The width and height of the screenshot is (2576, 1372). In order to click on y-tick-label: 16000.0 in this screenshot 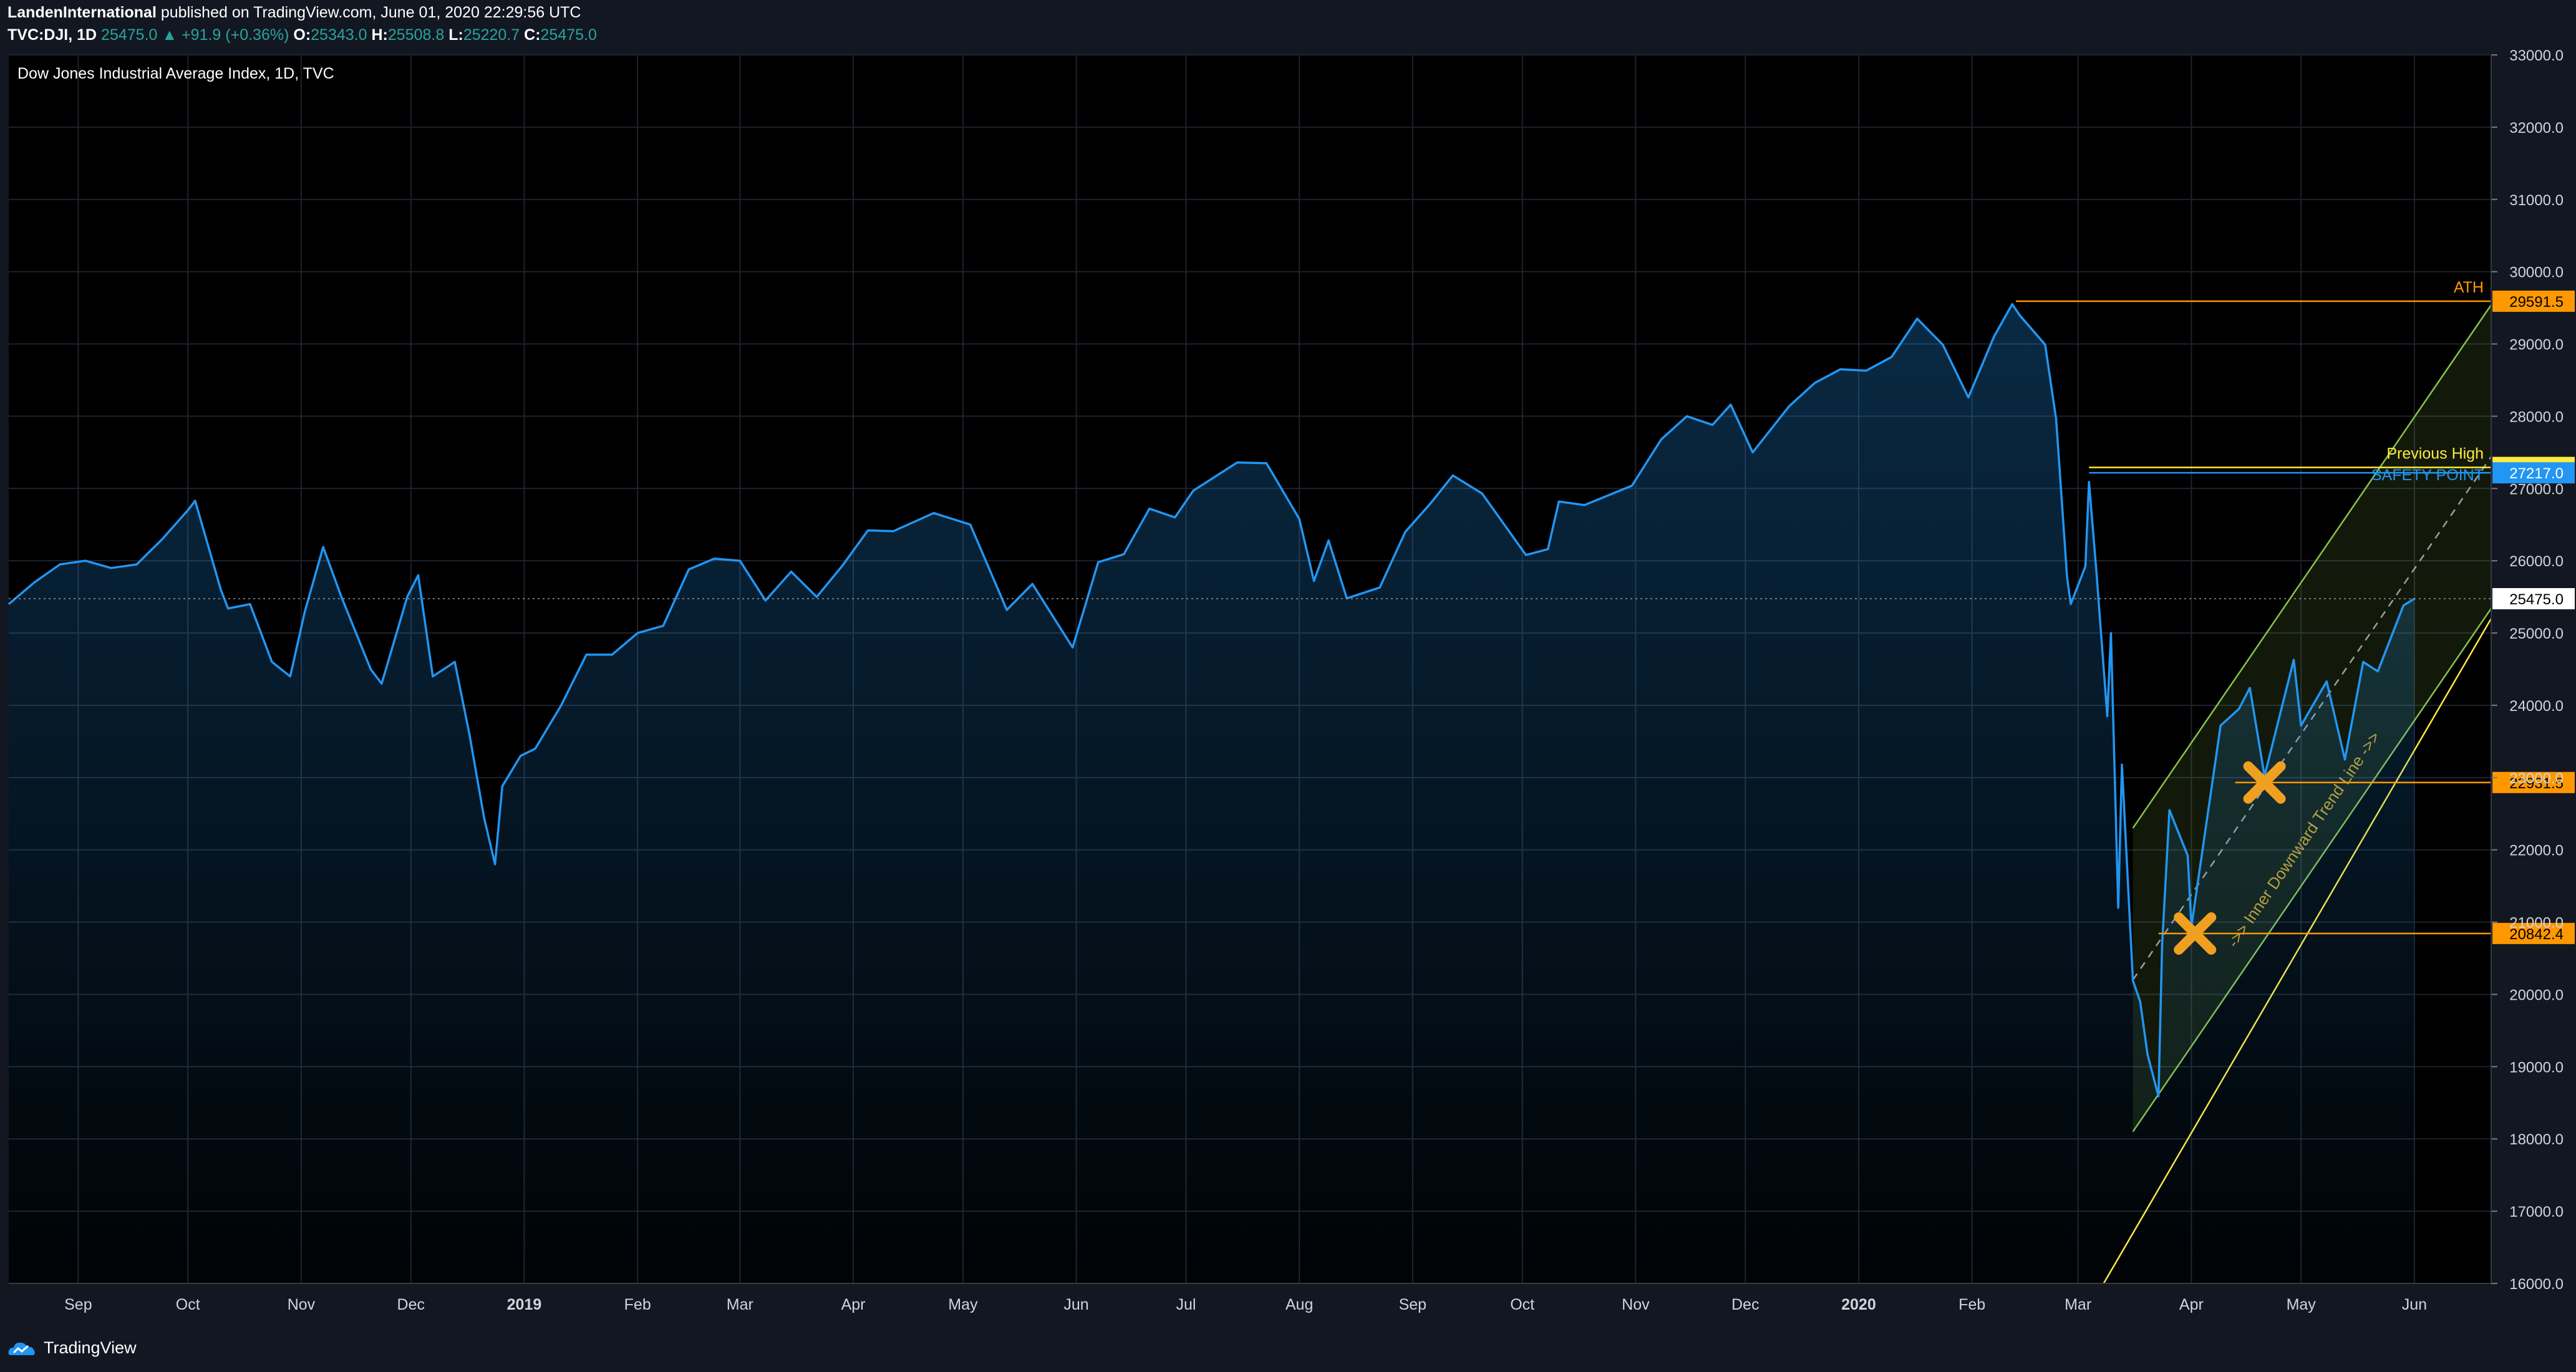, I will do `click(2536, 1284)`.